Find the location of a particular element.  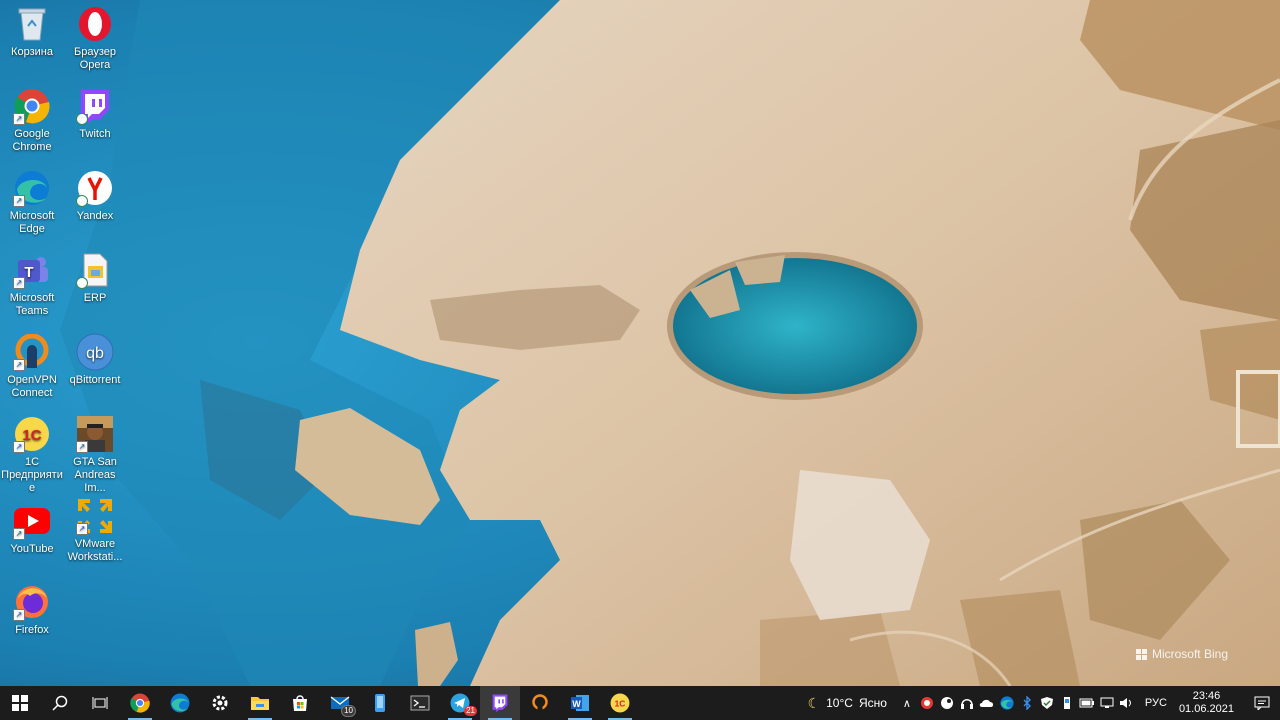

desktop-icon-erp: ERP is located at coordinates (95, 275).